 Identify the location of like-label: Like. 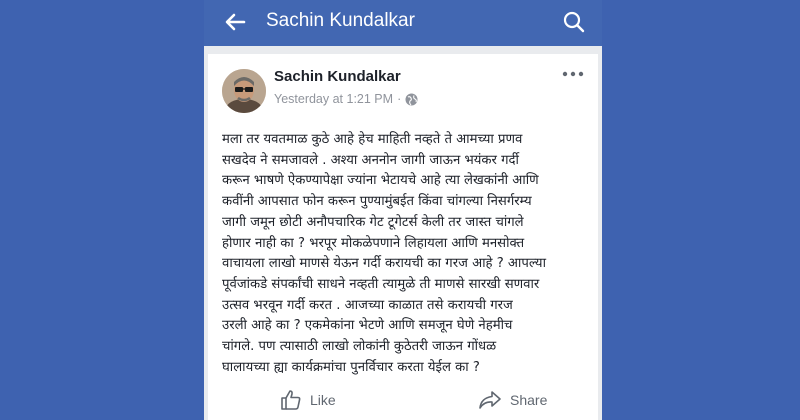
(323, 400).